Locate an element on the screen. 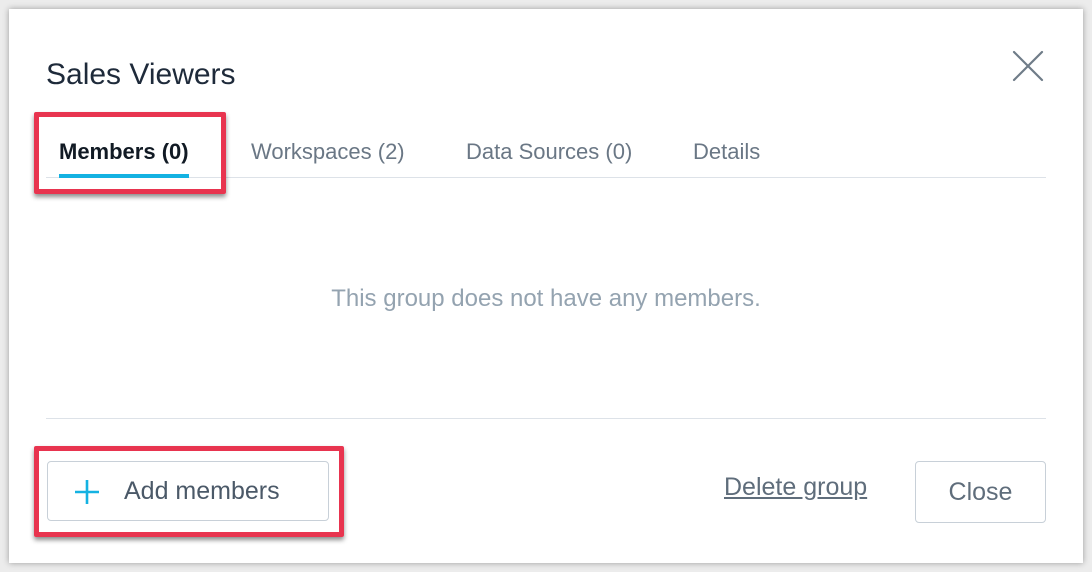 The image size is (1092, 572). close-icon is located at coordinates (1028, 66).